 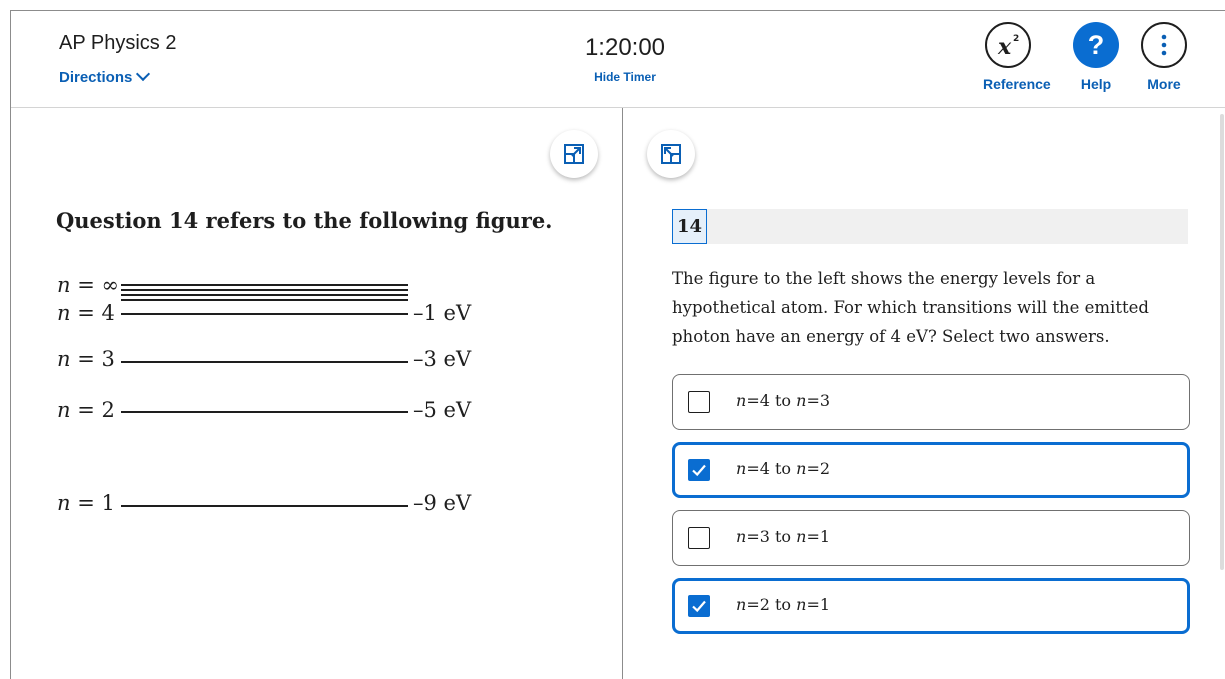 I want to click on directions-button: Directions, so click(x=105, y=76).